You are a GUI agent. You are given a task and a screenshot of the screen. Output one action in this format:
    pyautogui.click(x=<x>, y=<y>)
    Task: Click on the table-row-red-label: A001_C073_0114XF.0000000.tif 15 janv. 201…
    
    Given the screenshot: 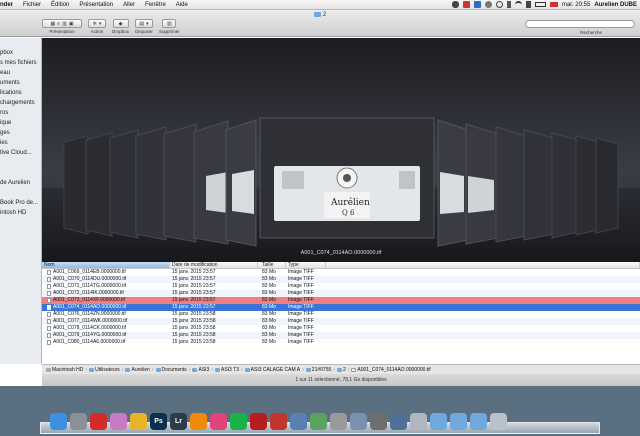 What is the action you would take?
    pyautogui.click(x=341, y=300)
    